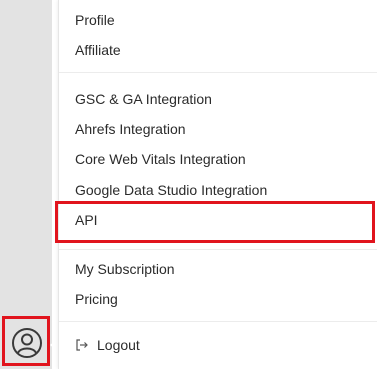 This screenshot has height=369, width=377. Describe the element at coordinates (143, 99) in the screenshot. I see `menu-item-gsc-ga-integration: GSC & GA Integration` at that location.